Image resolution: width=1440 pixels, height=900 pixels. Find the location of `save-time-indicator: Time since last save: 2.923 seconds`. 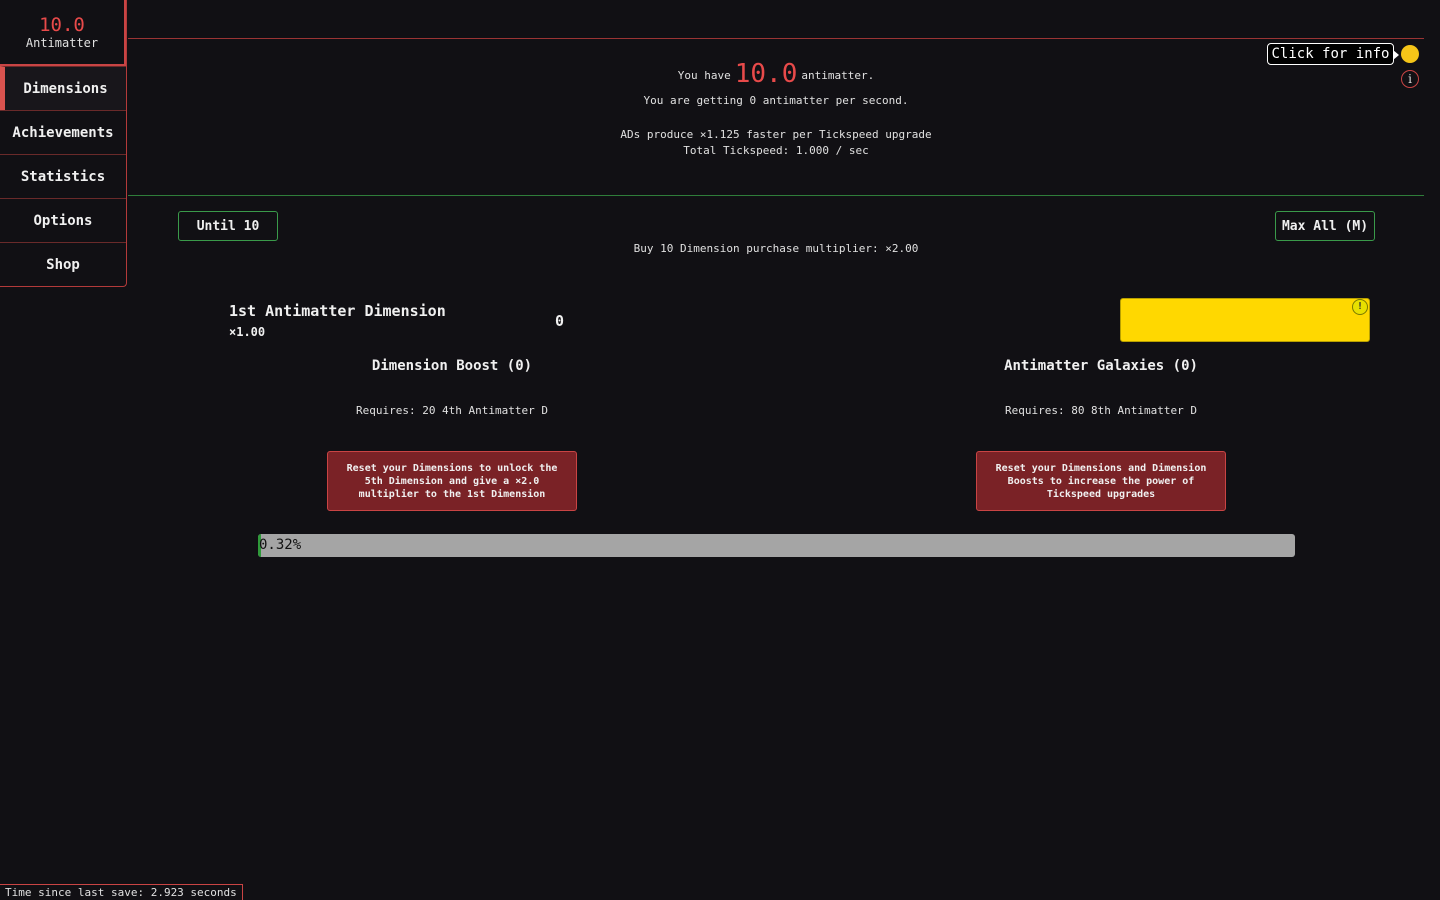

save-time-indicator: Time since last save: 2.923 seconds is located at coordinates (121, 892).